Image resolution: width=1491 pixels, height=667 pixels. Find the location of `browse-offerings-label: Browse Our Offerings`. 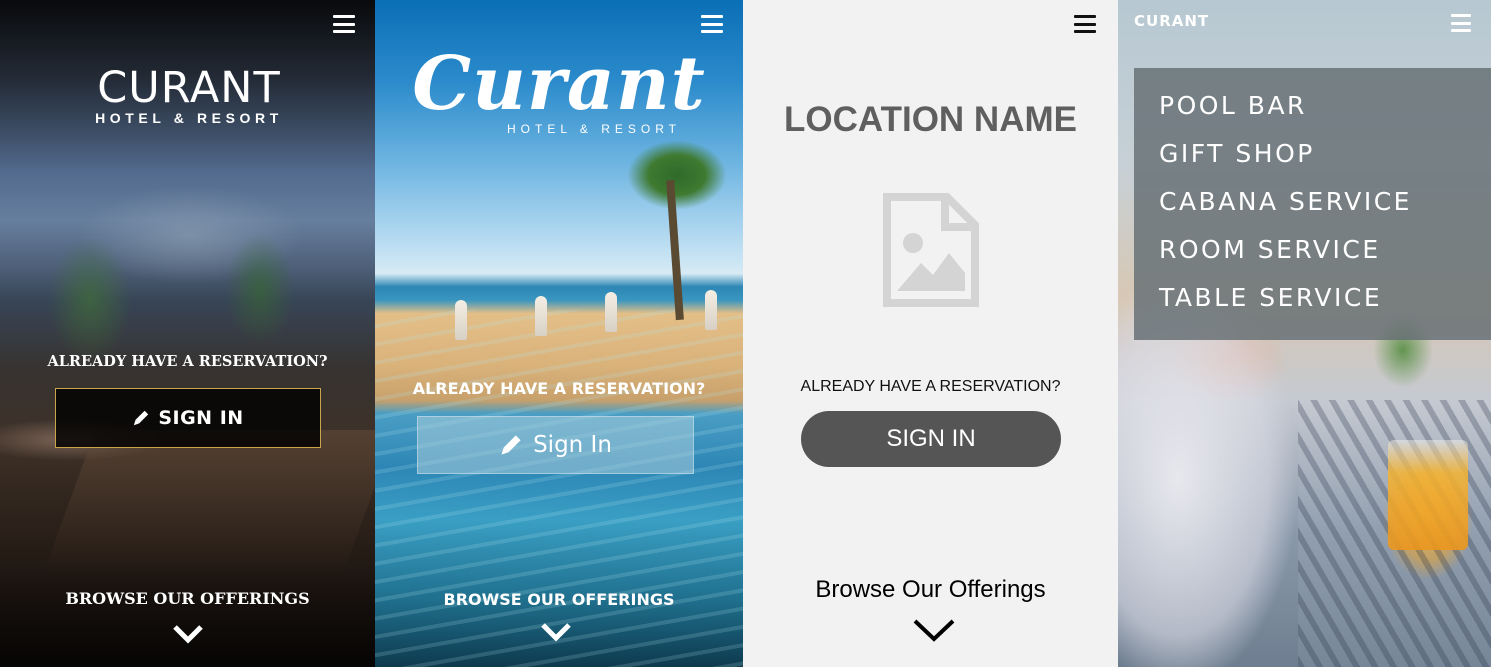

browse-offerings-label: Browse Our Offerings is located at coordinates (930, 590).